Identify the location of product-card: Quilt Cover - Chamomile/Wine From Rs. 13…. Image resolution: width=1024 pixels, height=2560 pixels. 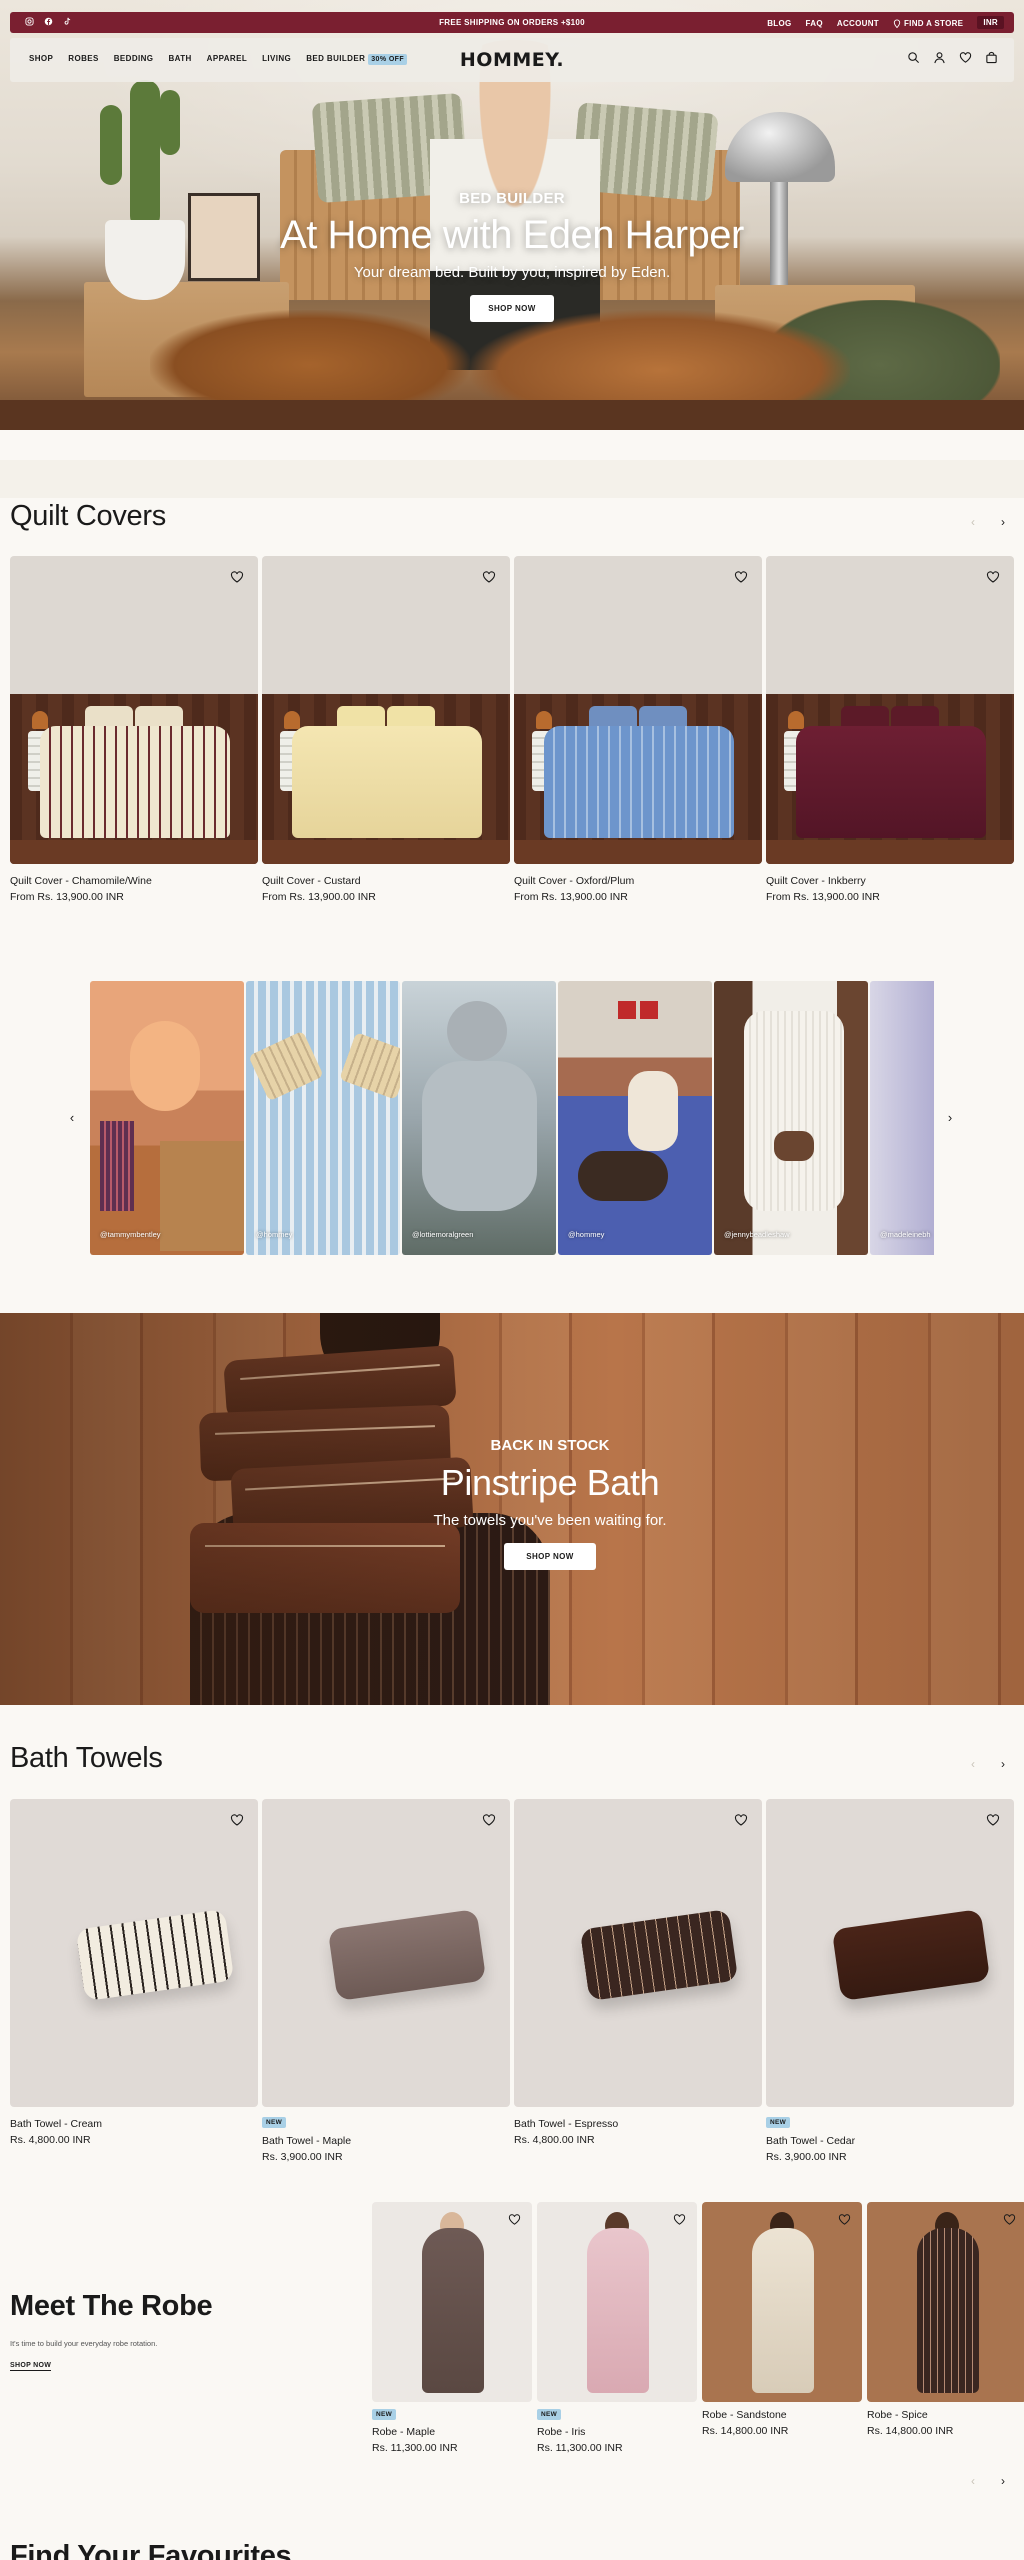
(134, 729).